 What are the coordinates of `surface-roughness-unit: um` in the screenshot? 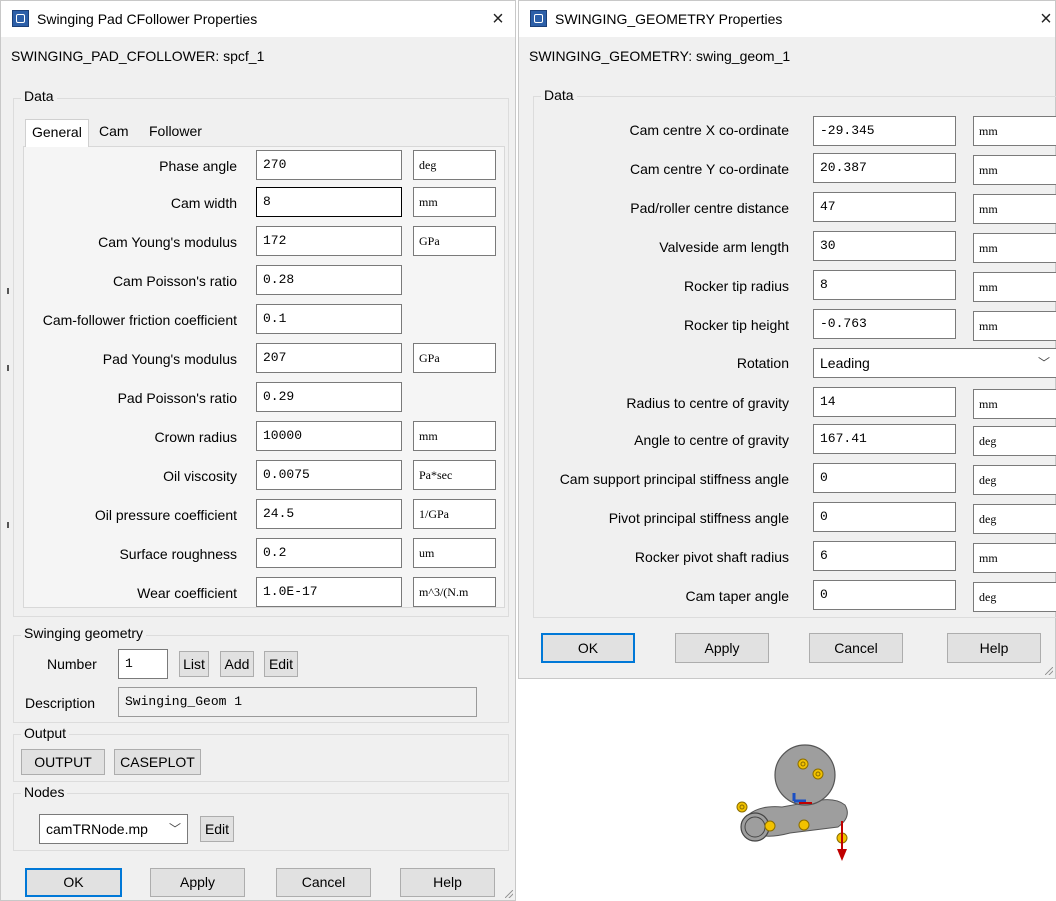 It's located at (454, 553).